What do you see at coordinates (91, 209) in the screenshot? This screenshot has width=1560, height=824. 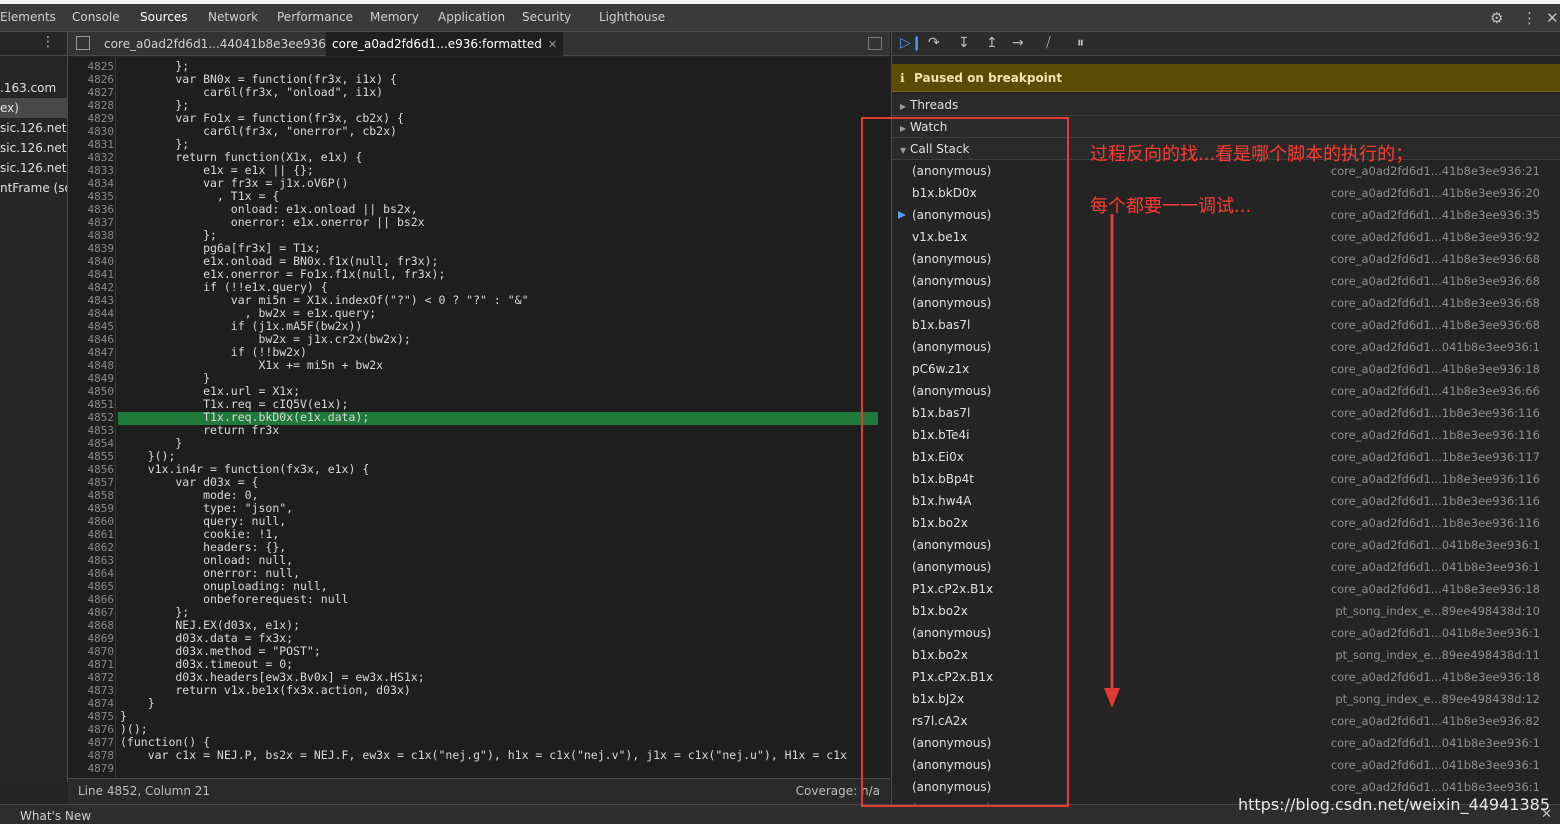 I see `line-number: 4836` at bounding box center [91, 209].